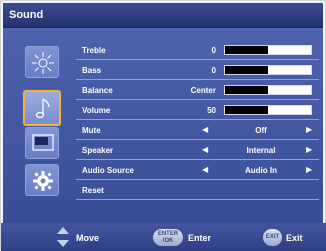 The width and height of the screenshot is (326, 251). I want to click on sidebar-picture-button, so click(42, 62).